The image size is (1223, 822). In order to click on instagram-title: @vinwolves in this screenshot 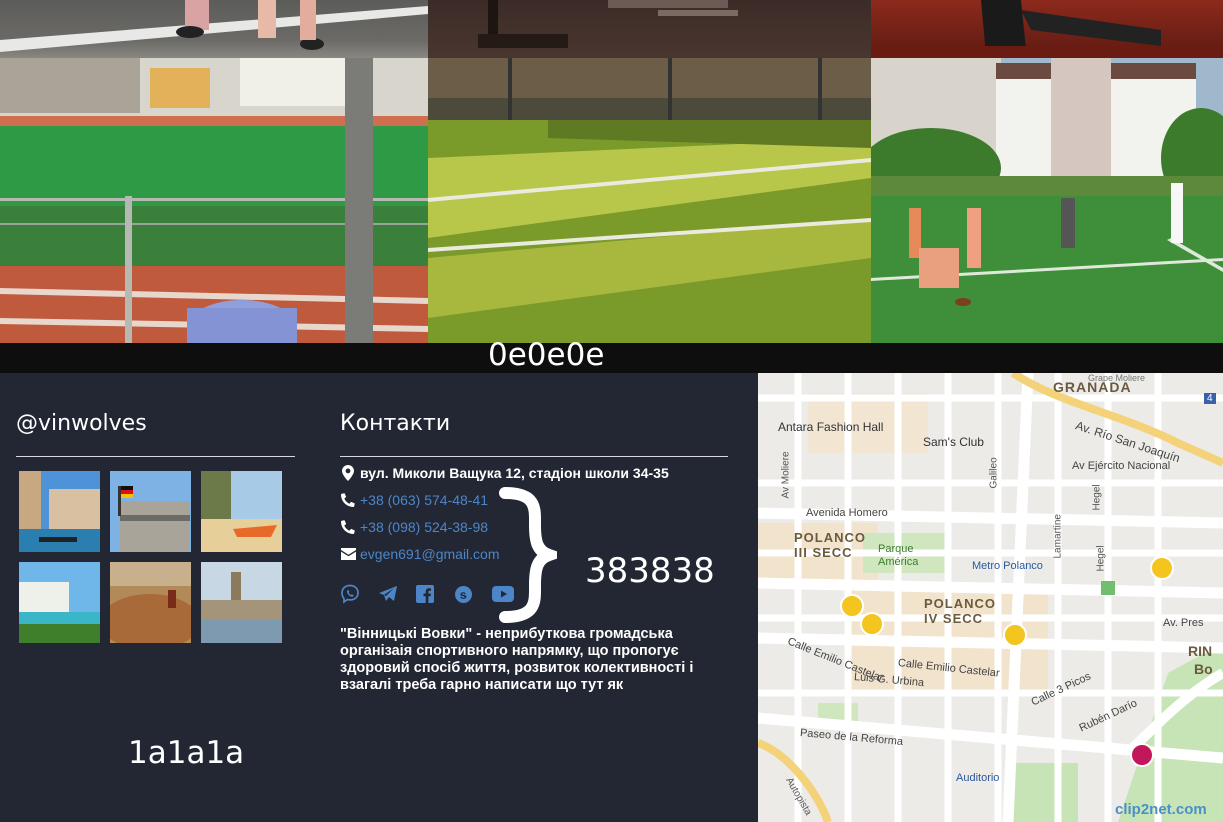, I will do `click(81, 423)`.